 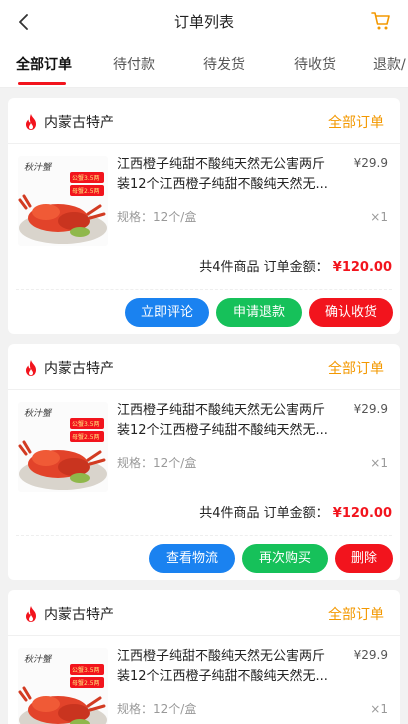 I want to click on tab-pending-receipt: 待收货, so click(x=315, y=65).